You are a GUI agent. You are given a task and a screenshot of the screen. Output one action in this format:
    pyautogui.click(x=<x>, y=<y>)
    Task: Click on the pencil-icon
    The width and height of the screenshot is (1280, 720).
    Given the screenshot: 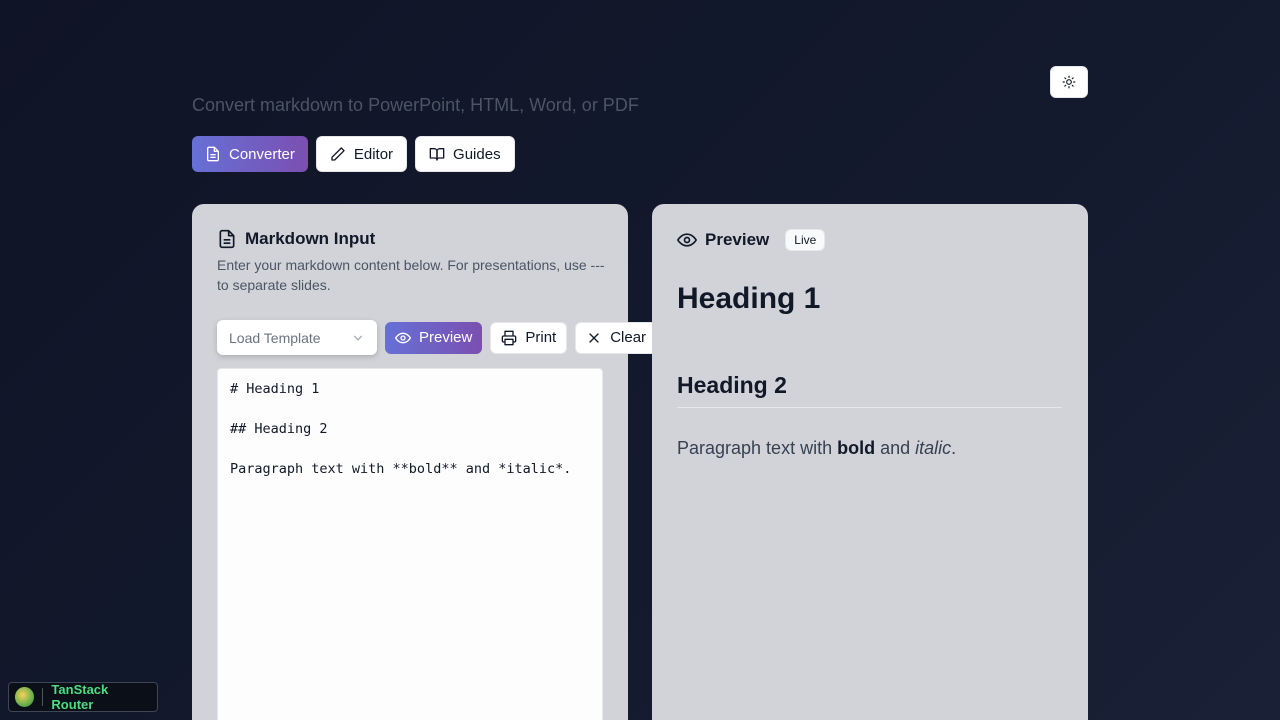 What is the action you would take?
    pyautogui.click(x=338, y=154)
    